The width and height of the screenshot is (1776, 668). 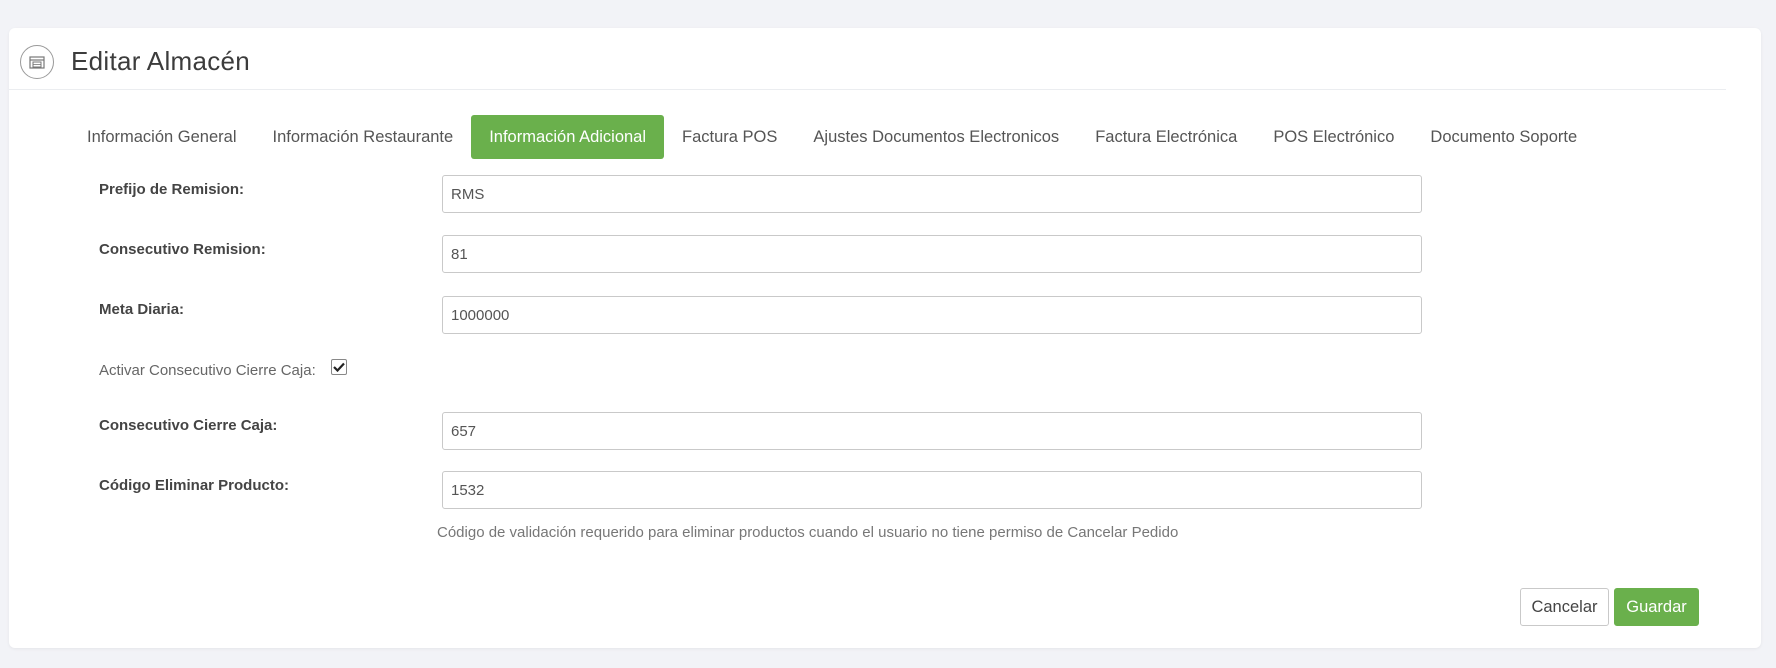 I want to click on cancel-button: Cancelar, so click(x=1564, y=607).